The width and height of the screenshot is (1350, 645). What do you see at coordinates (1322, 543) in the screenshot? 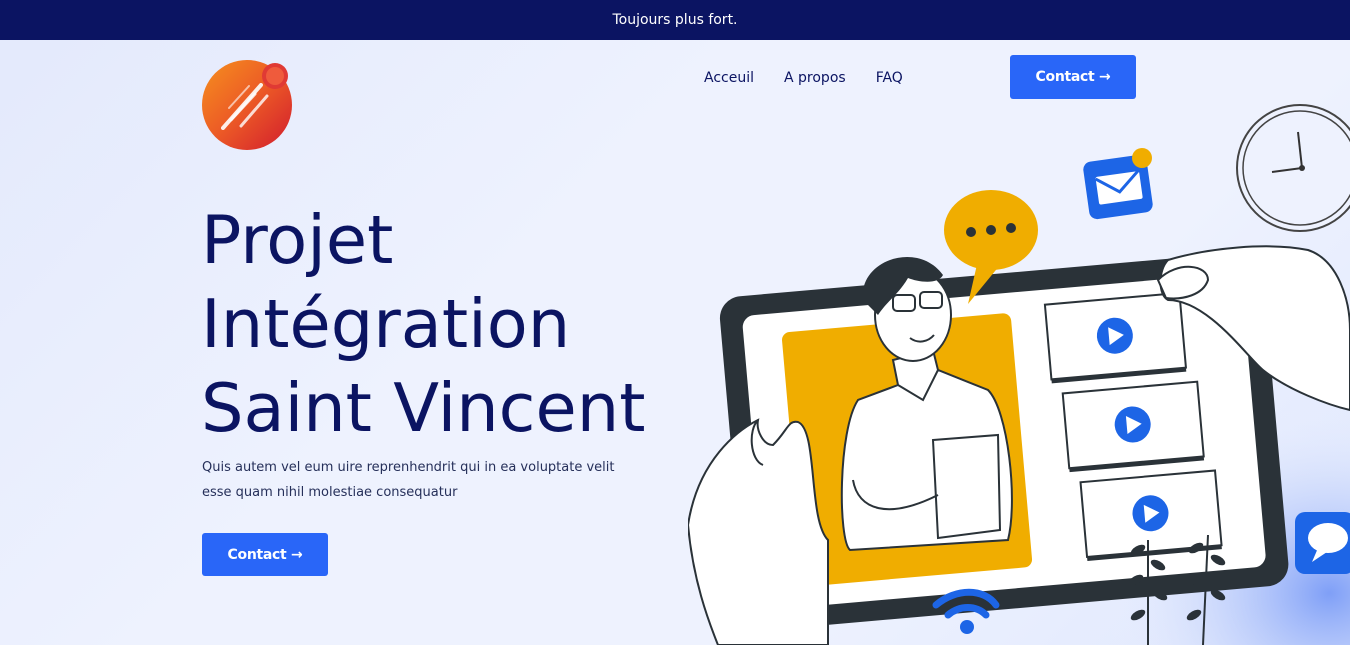
I see `chat-icon` at bounding box center [1322, 543].